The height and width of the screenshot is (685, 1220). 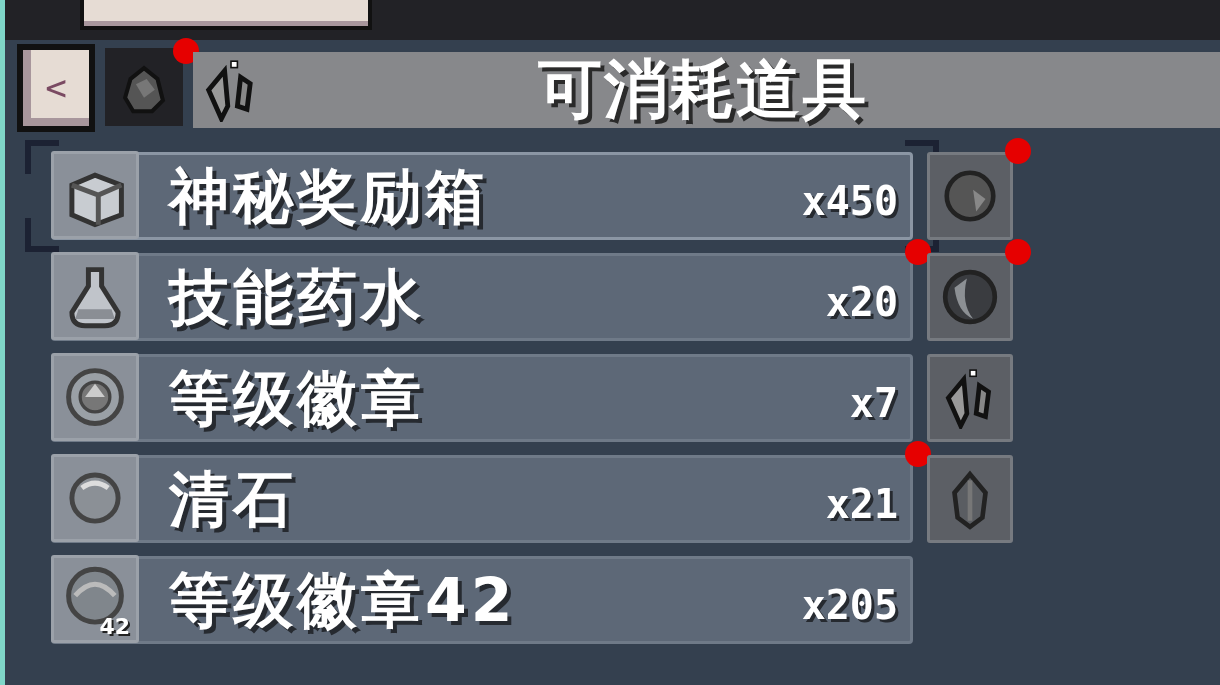 What do you see at coordinates (482, 499) in the screenshot?
I see `item-row: 清石 x21` at bounding box center [482, 499].